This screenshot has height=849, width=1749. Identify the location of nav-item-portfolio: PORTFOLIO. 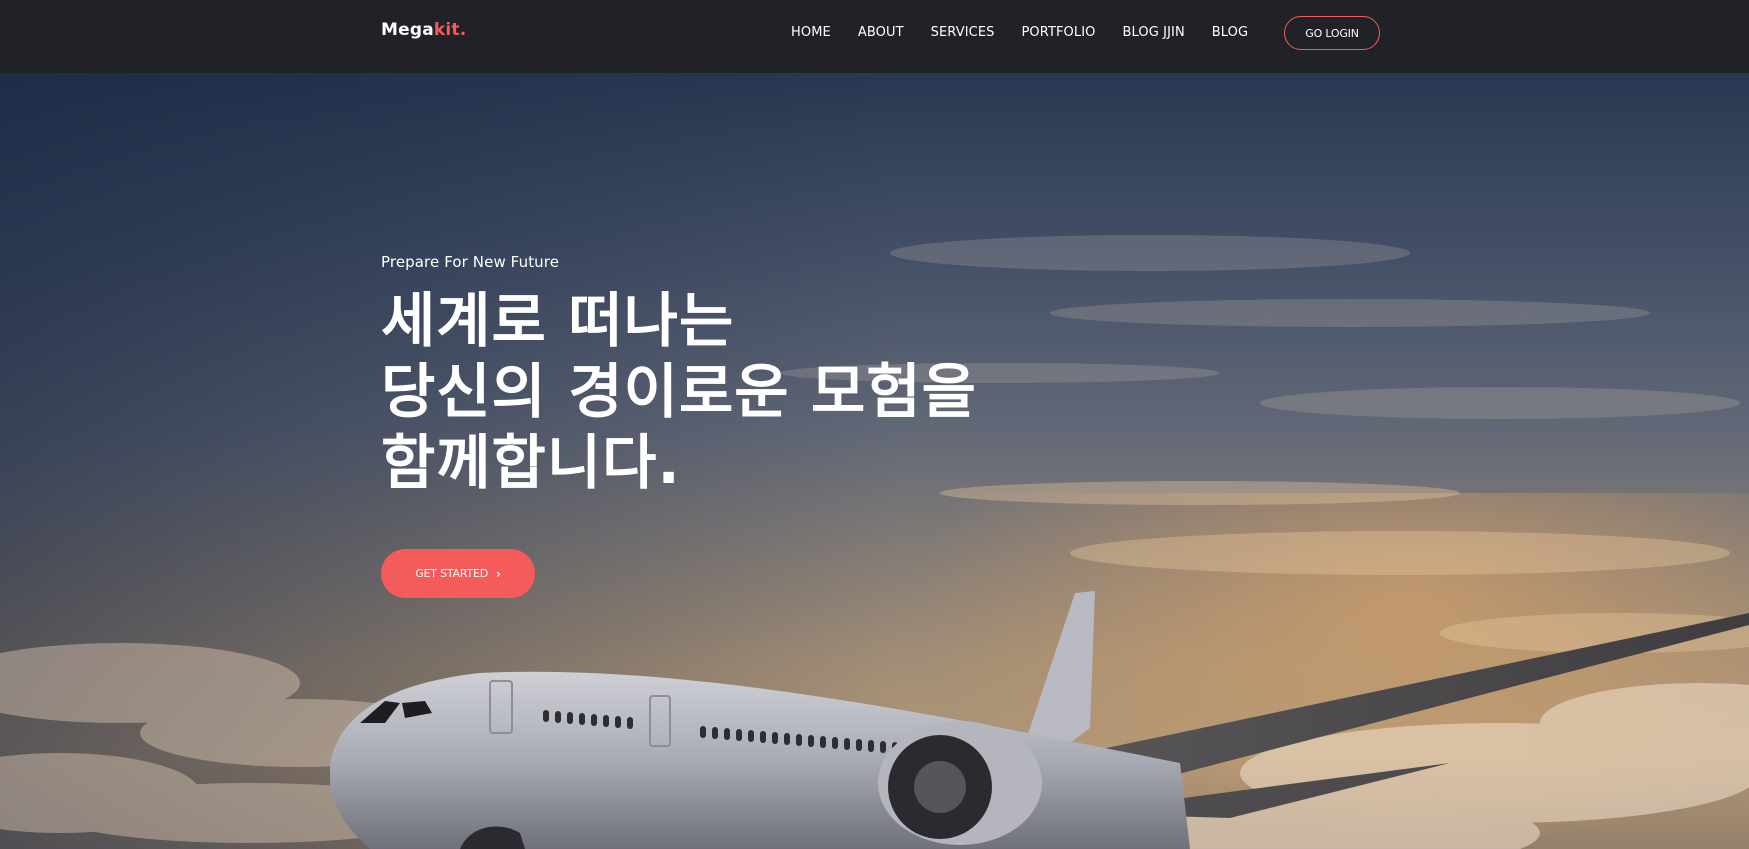
(1058, 32).